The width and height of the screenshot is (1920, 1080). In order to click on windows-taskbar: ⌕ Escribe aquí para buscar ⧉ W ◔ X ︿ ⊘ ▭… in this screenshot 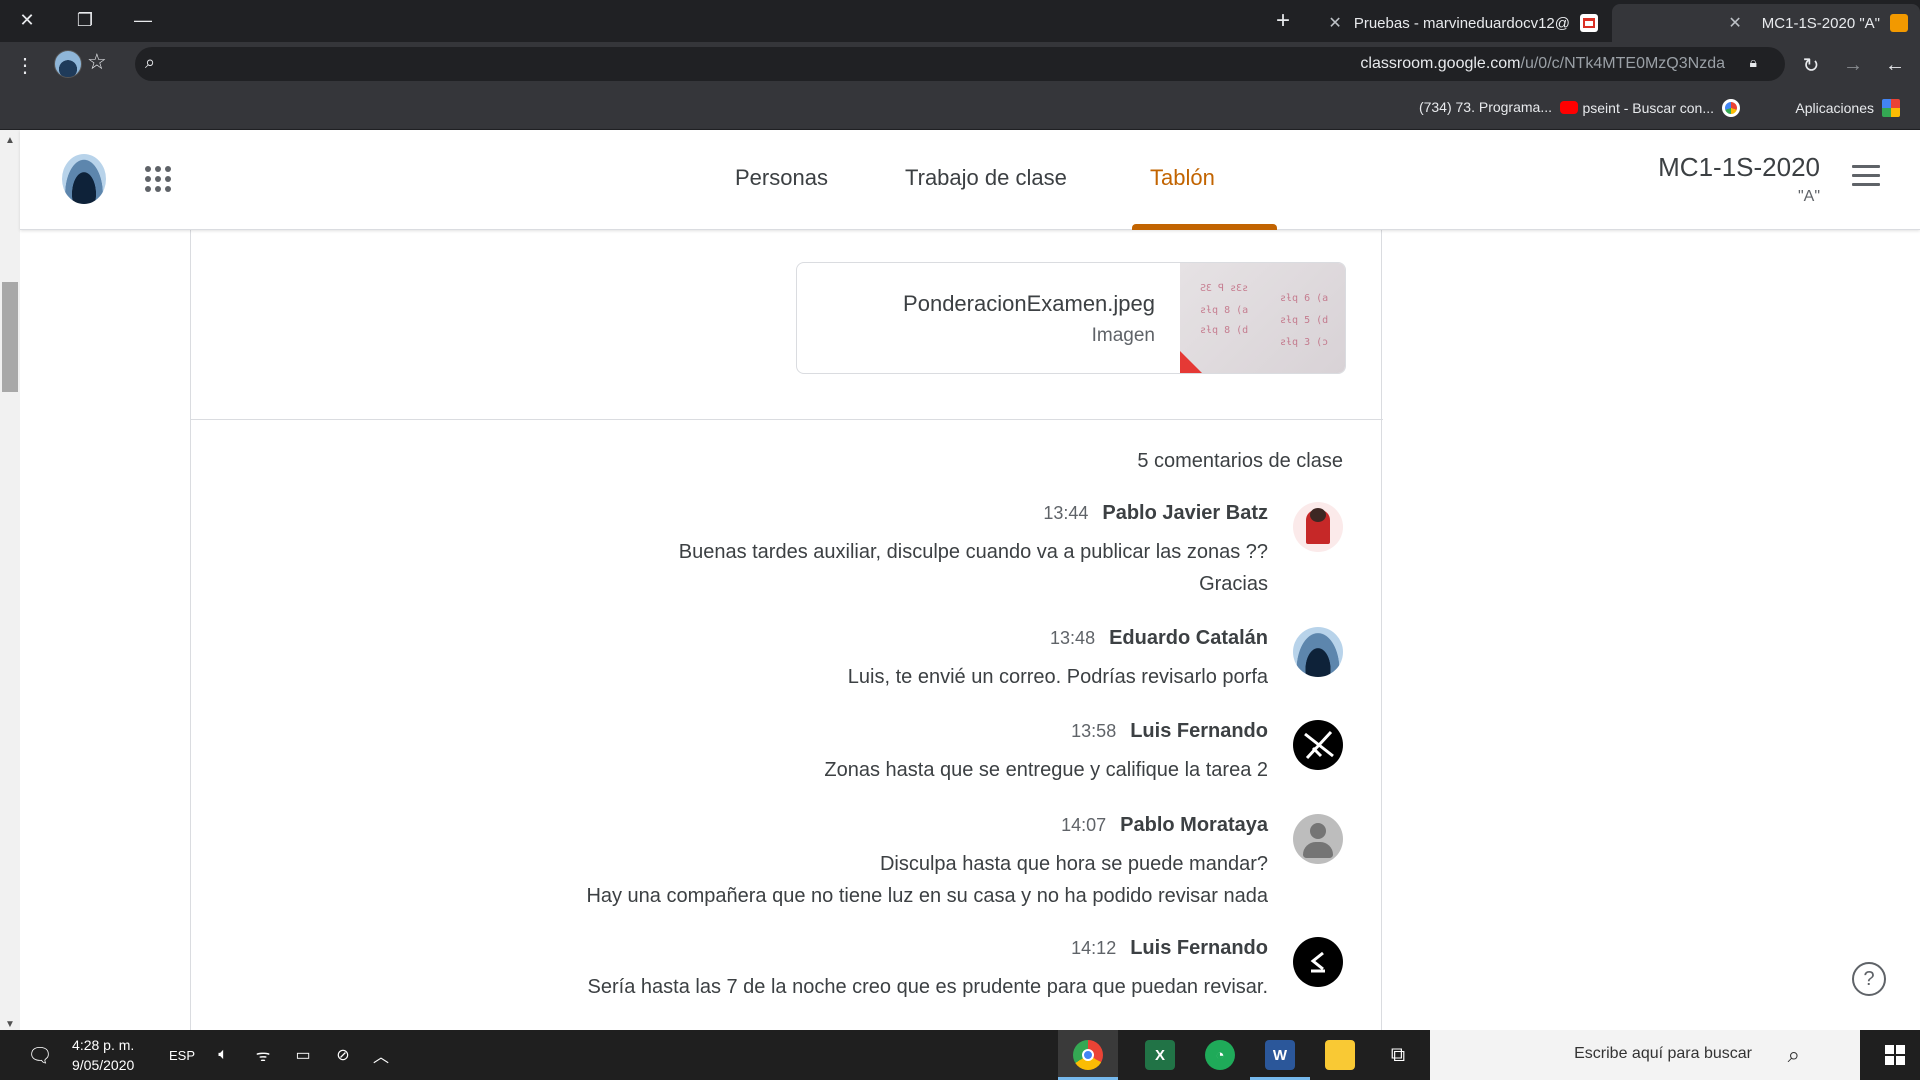, I will do `click(960, 1055)`.